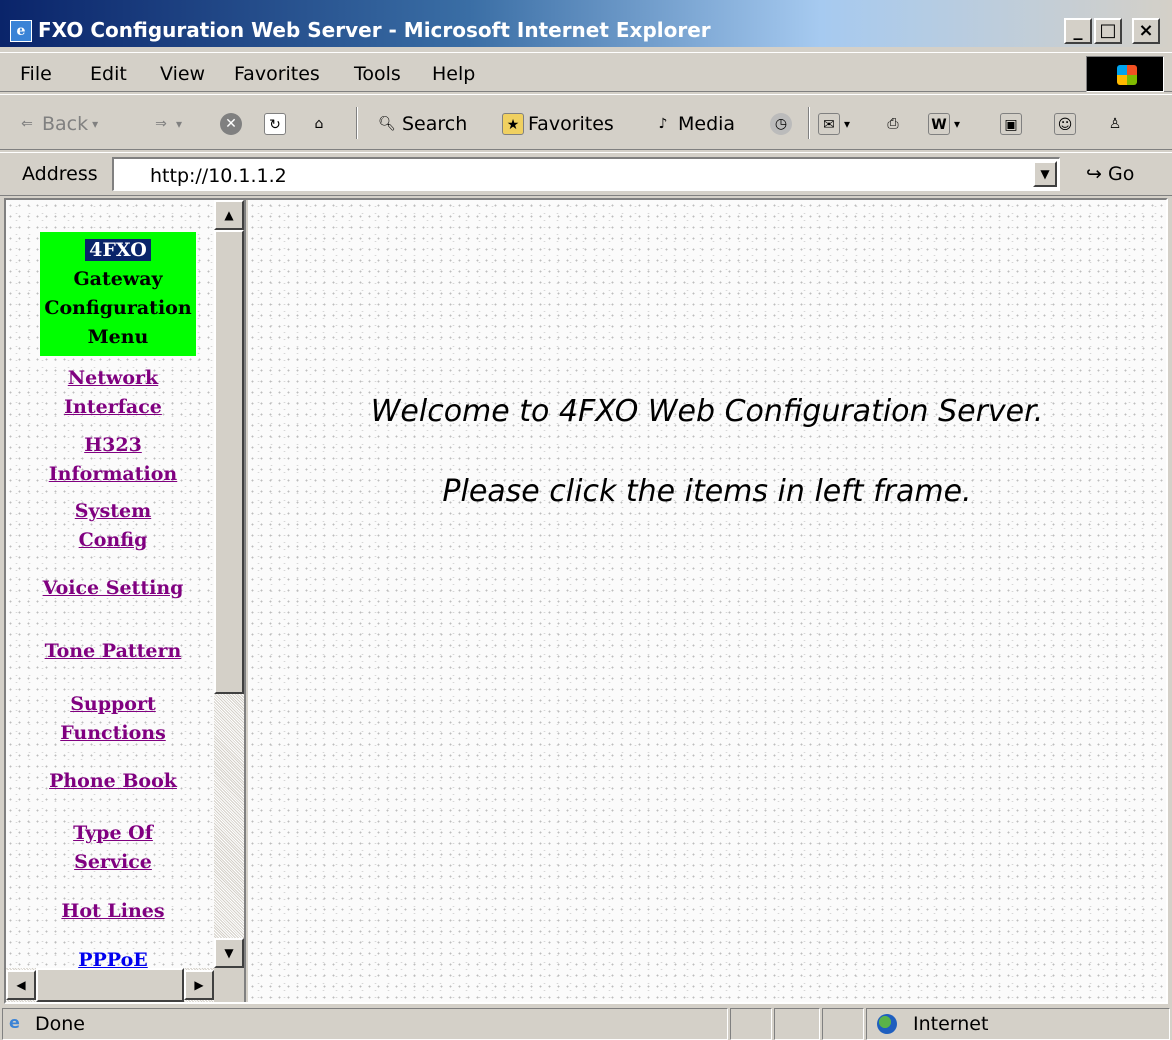 This screenshot has height=1040, width=1172. Describe the element at coordinates (229, 462) in the screenshot. I see `vertical-scroll-thumb` at that location.